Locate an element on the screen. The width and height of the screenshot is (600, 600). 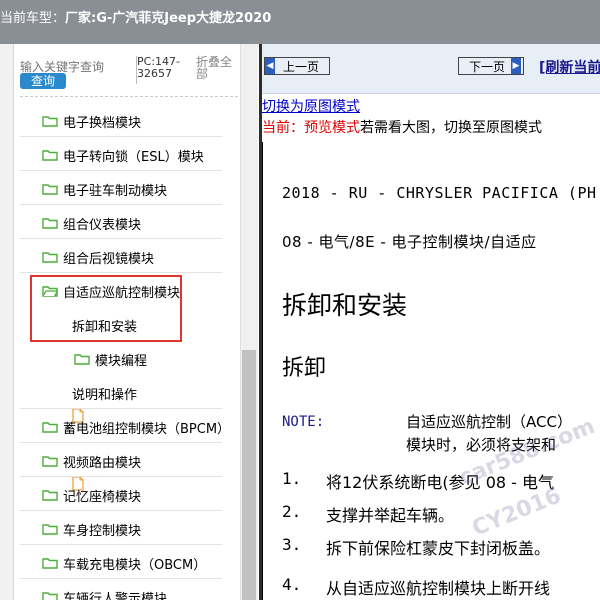
arrow-left-icon: ◀ is located at coordinates (270, 66).